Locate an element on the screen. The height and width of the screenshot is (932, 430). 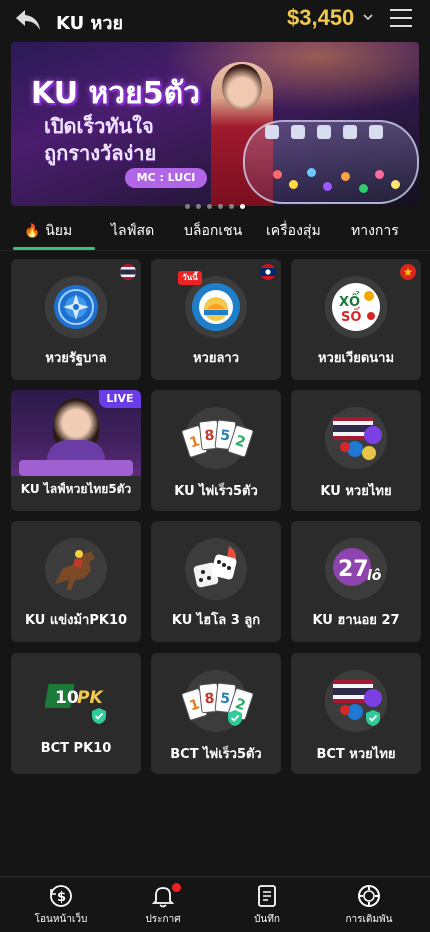
xo-so-logo-icon: XỔ SỐ is located at coordinates (356, 307).